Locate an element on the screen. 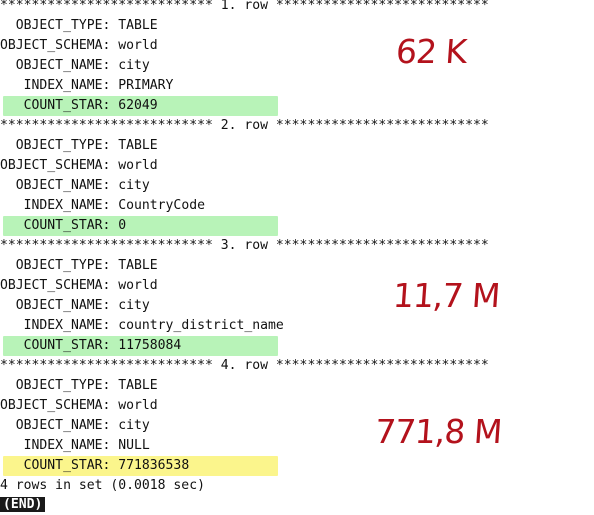  pager-end-marker: (END) is located at coordinates (23, 504).